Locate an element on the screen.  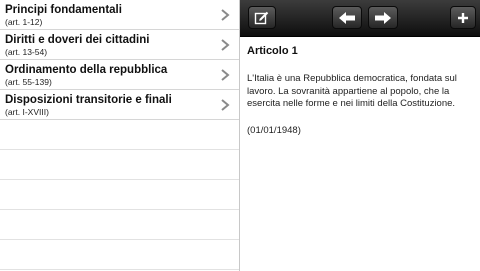
article-date: (01/01/1948) is located at coordinates (274, 130).